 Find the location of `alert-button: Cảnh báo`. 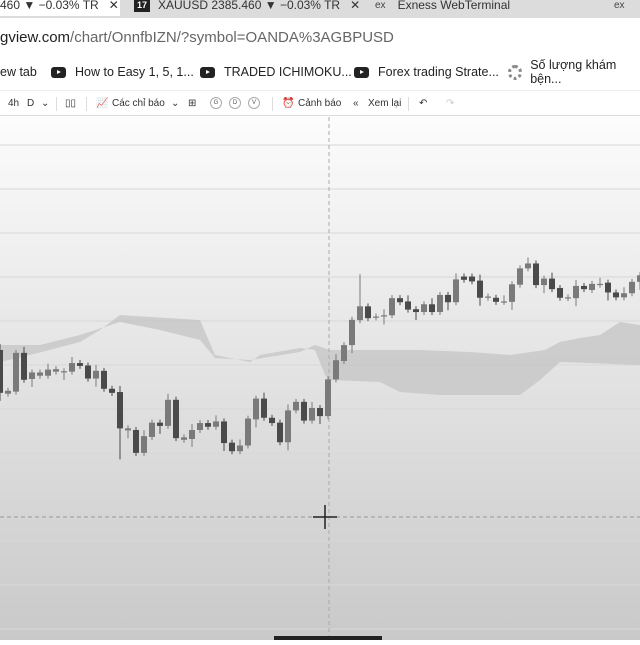

alert-button: Cảnh báo is located at coordinates (319, 103).